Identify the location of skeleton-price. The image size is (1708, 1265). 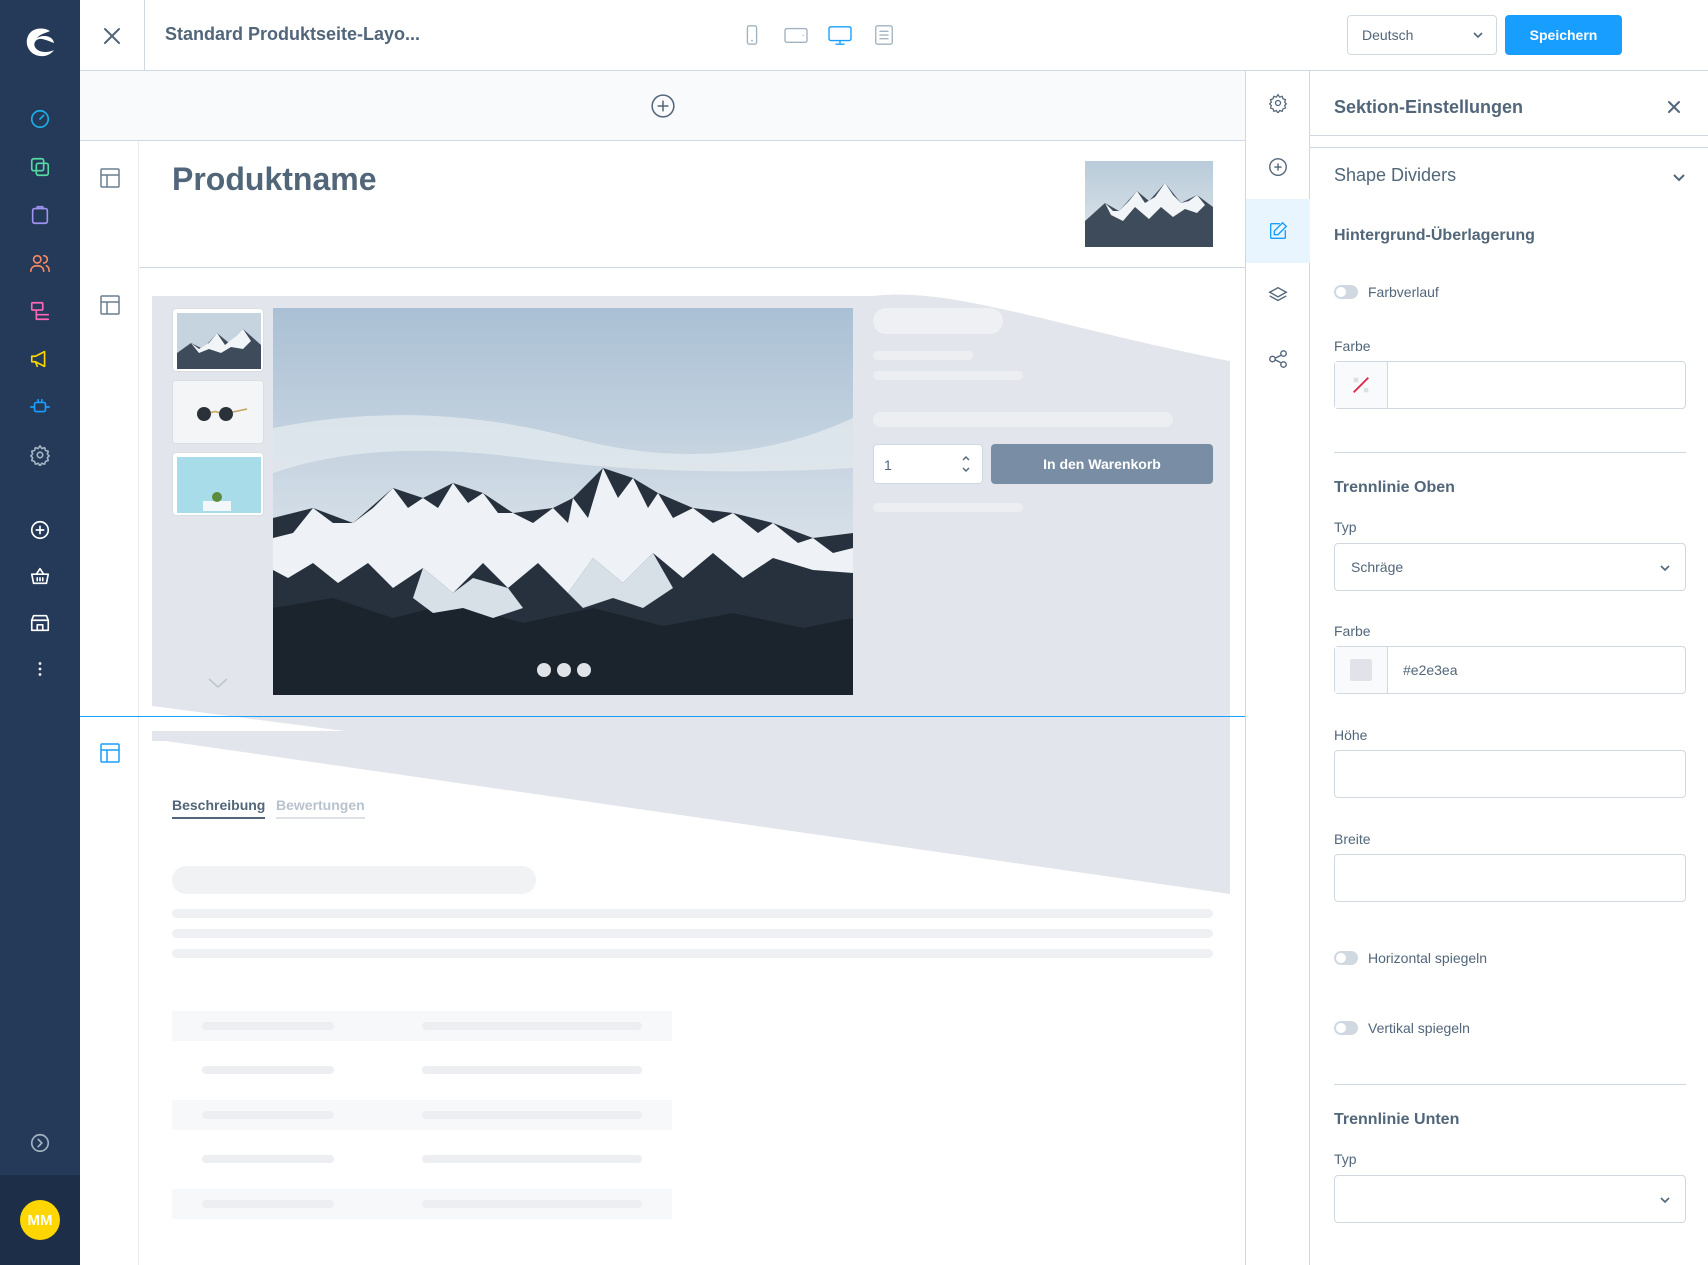
(938, 321).